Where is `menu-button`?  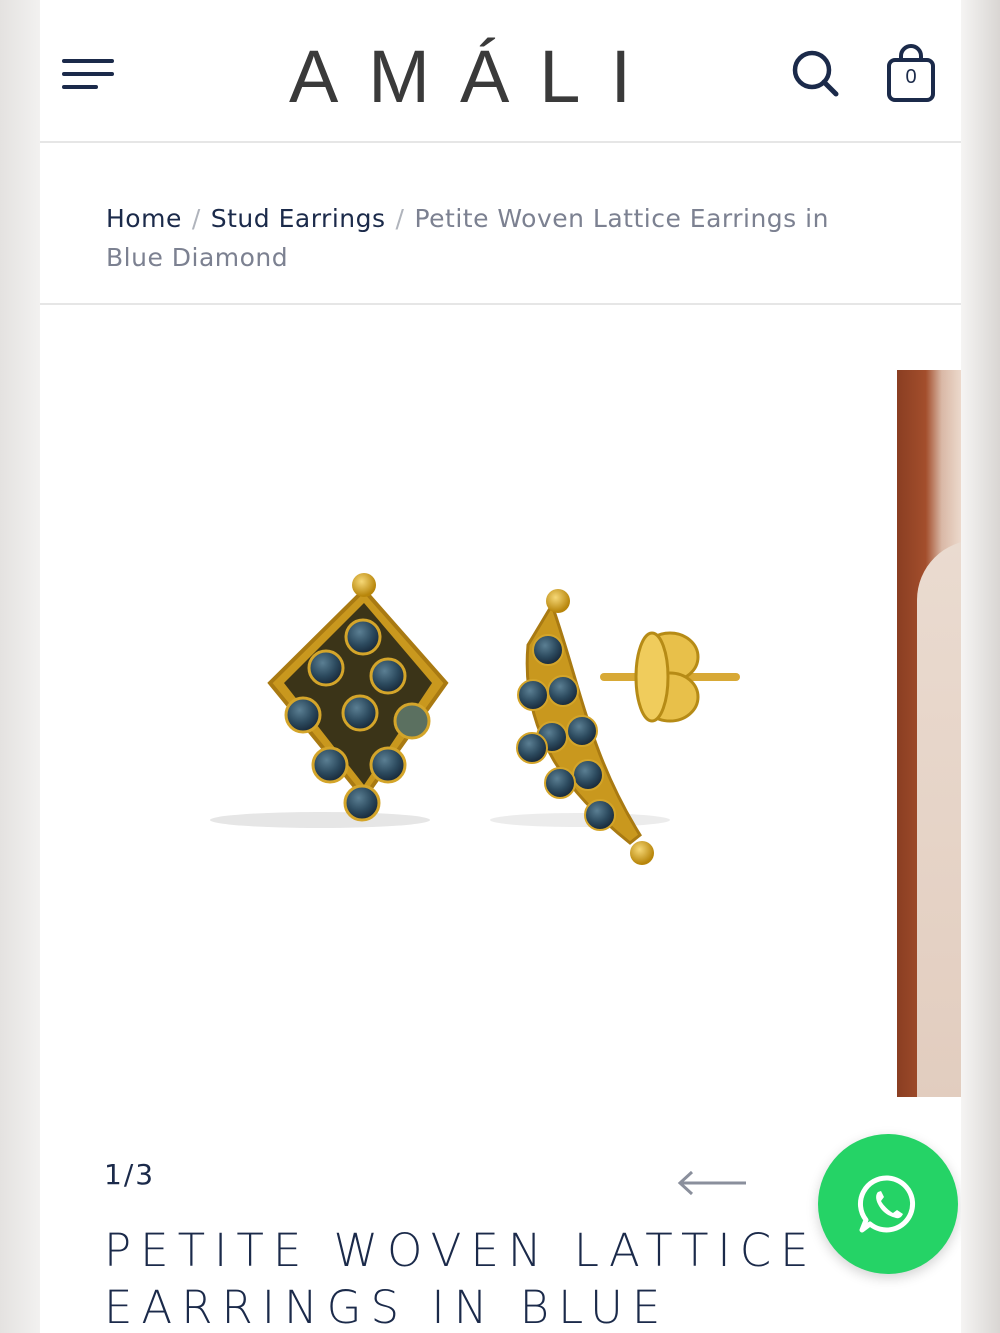 menu-button is located at coordinates (89, 75).